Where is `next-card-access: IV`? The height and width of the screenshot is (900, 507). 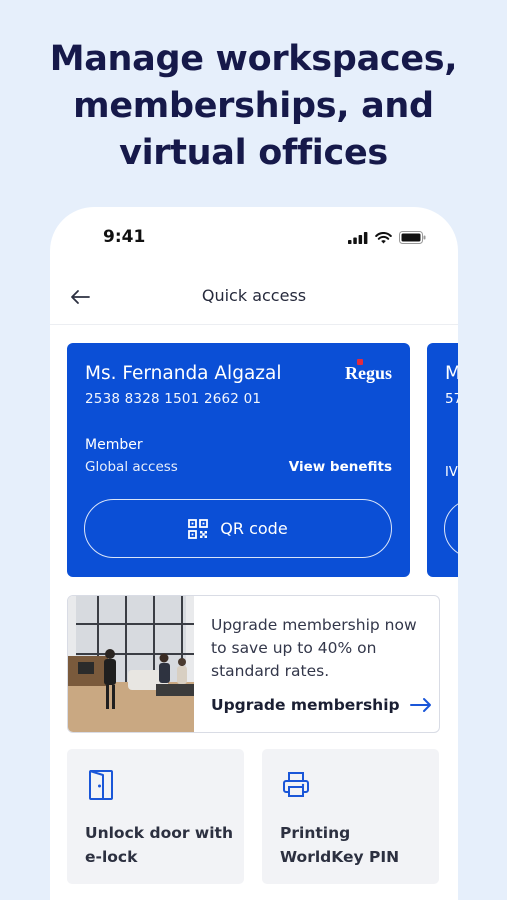
next-card-access: IV is located at coordinates (451, 472).